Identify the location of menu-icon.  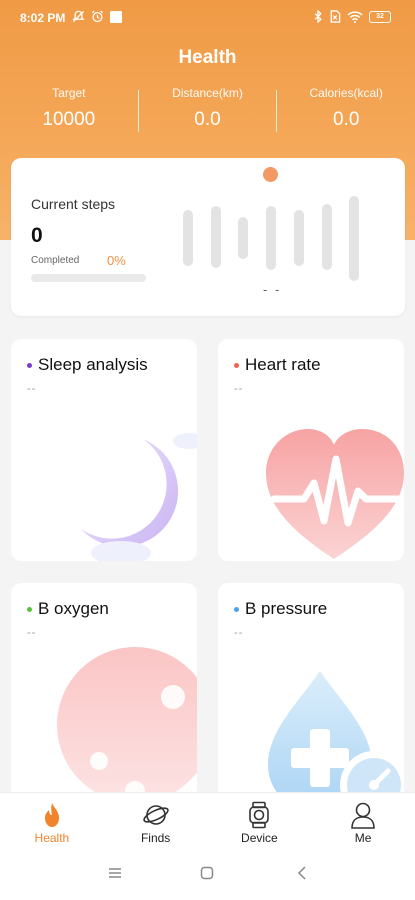
(115, 873).